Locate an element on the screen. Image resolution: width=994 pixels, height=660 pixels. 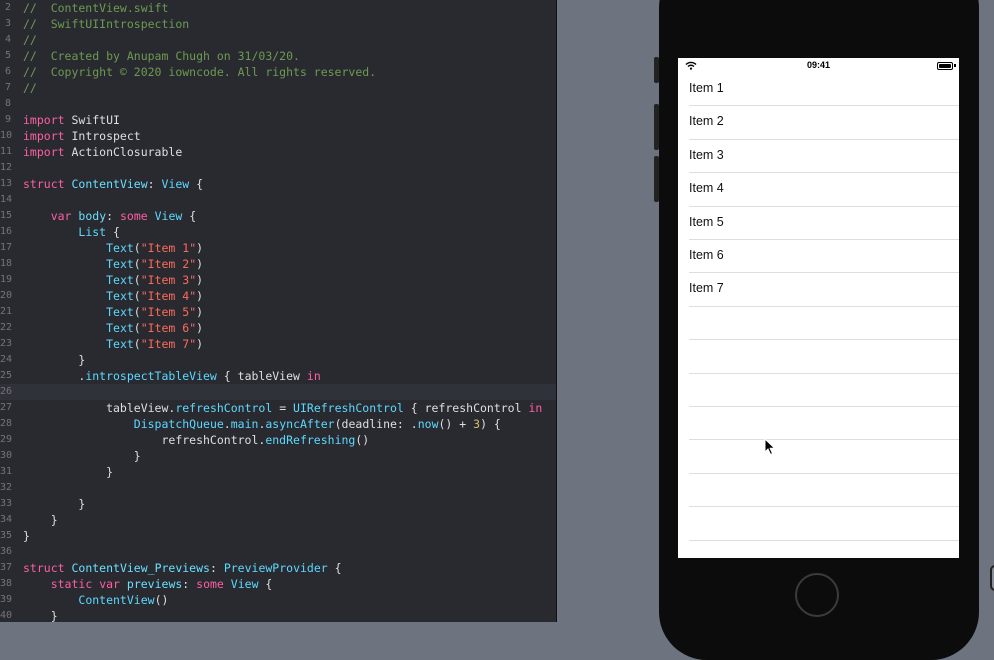
code-line: 31 } is located at coordinates (278, 472).